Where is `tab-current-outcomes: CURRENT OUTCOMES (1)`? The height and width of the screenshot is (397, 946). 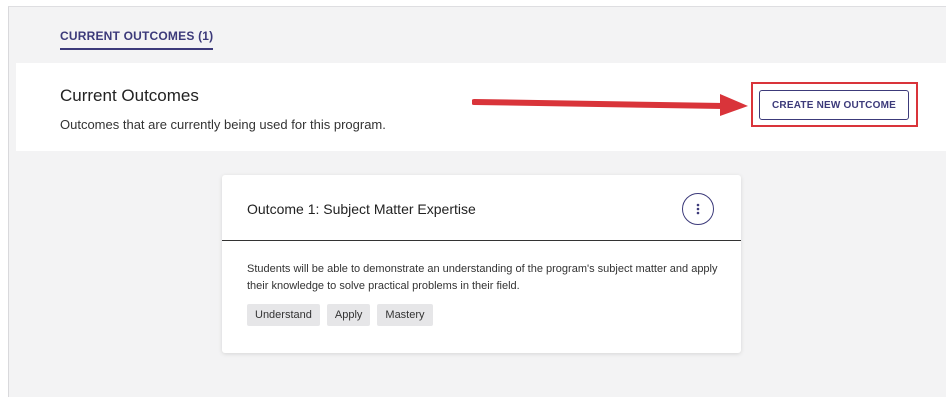
tab-current-outcomes: CURRENT OUTCOMES (1) is located at coordinates (137, 39).